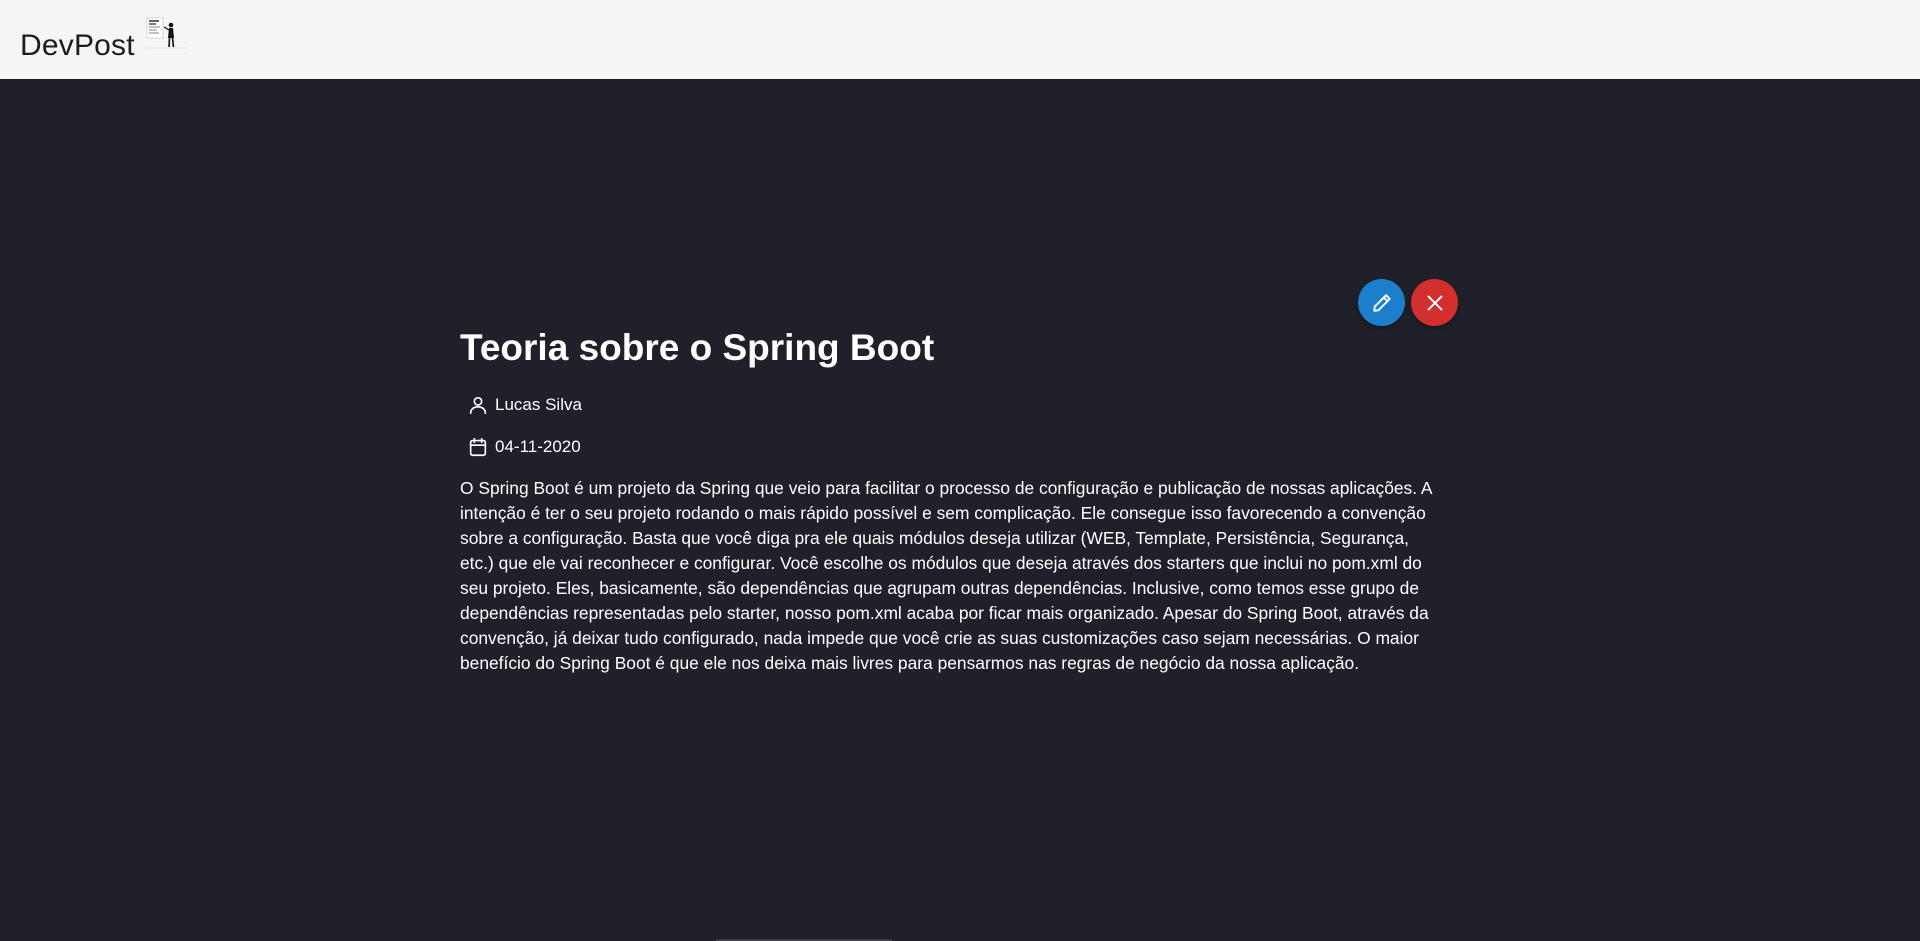  I want to click on top-navbar: DevPost, so click(960, 39).